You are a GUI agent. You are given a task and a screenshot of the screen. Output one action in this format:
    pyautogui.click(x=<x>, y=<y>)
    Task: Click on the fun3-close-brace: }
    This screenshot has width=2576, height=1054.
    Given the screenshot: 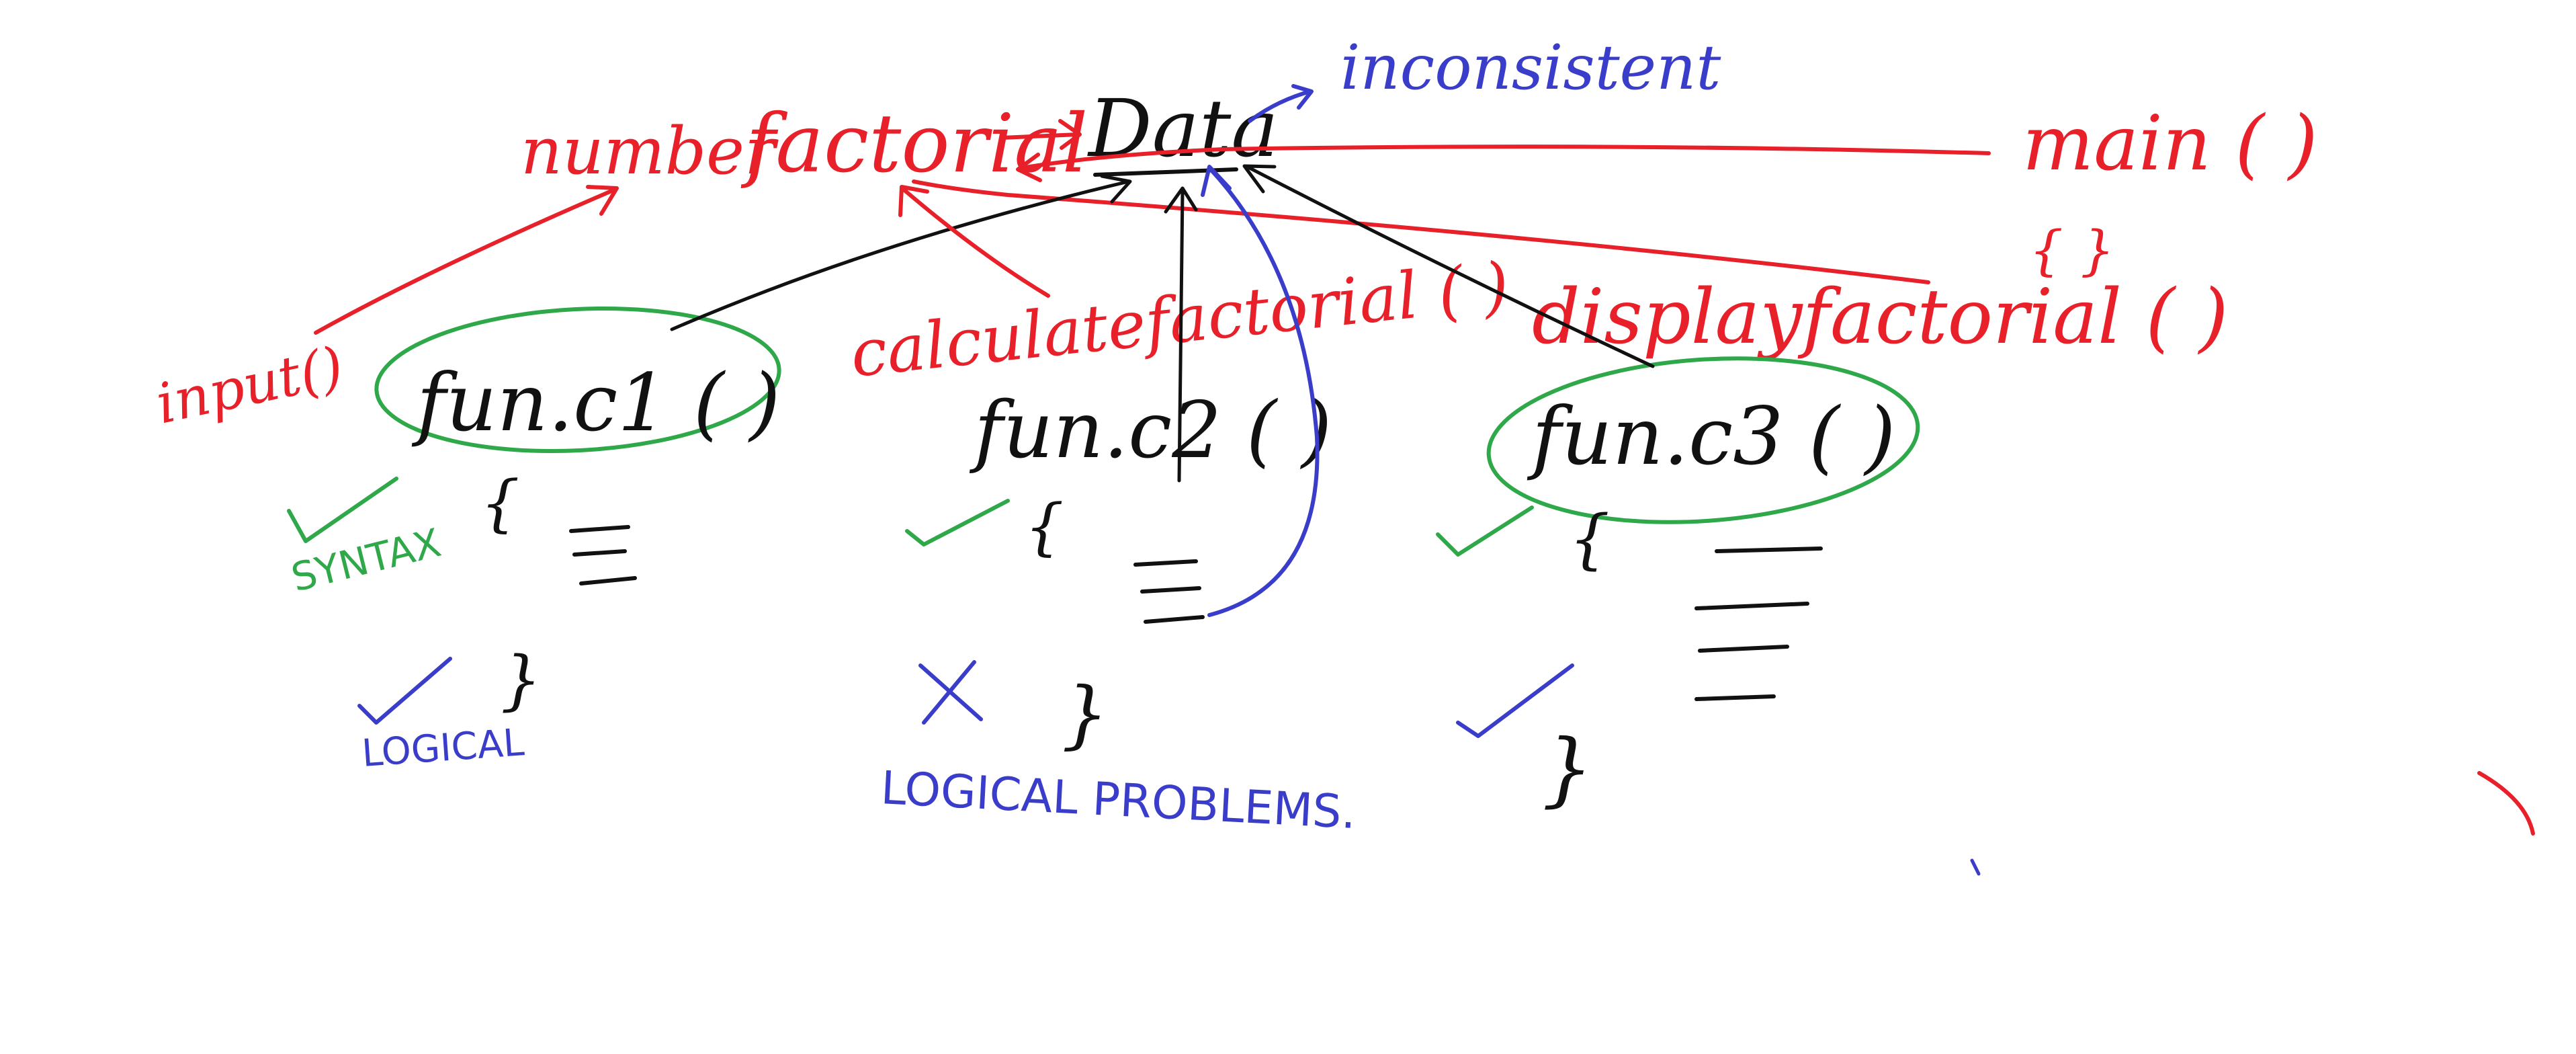 What is the action you would take?
    pyautogui.click(x=1567, y=769)
    